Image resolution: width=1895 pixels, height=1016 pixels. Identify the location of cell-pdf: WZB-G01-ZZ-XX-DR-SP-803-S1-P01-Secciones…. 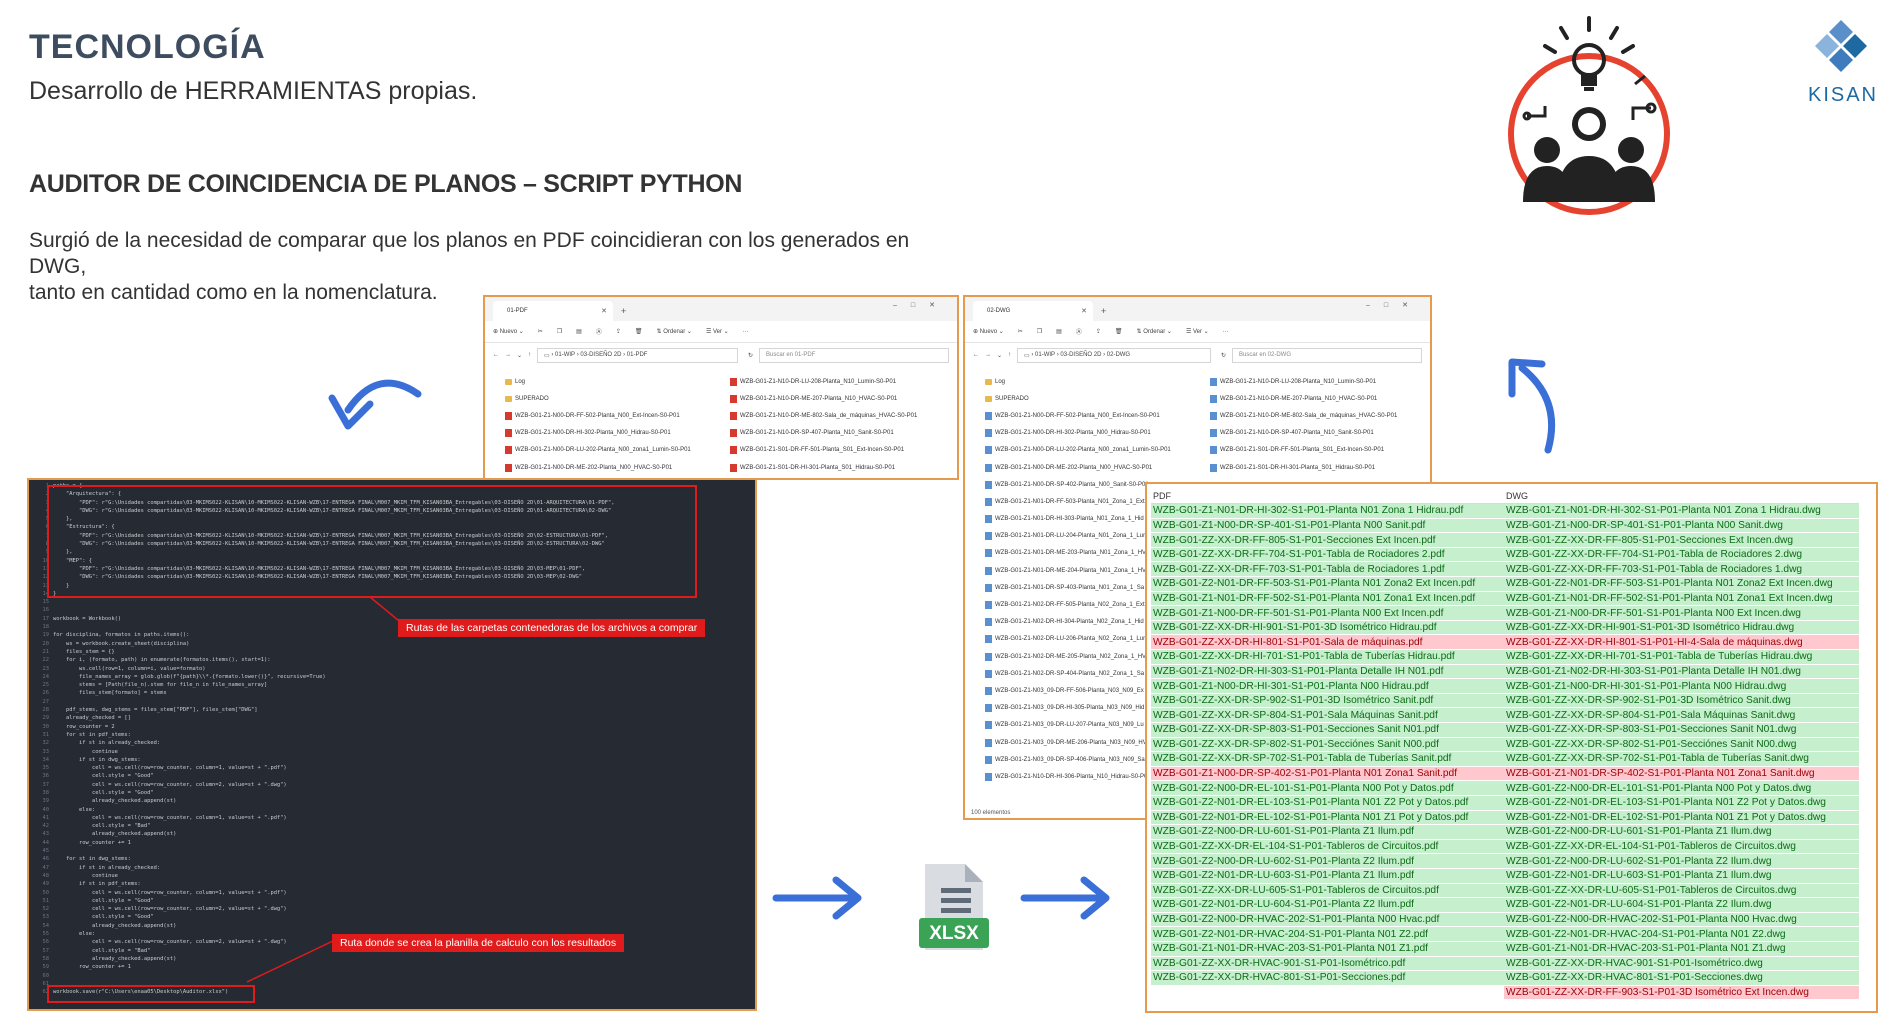
(1327, 730).